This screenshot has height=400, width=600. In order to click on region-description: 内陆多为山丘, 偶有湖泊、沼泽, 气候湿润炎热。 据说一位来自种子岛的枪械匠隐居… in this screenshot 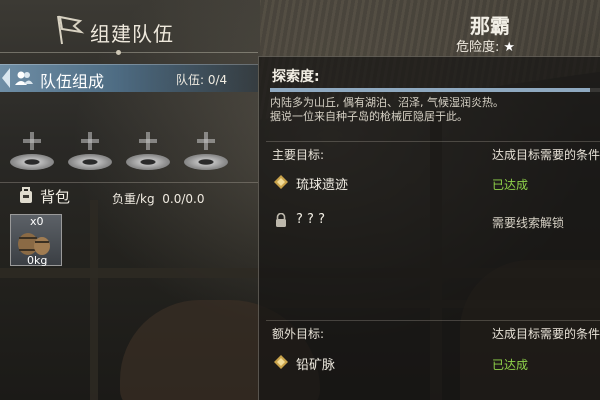, I will do `click(435, 110)`.